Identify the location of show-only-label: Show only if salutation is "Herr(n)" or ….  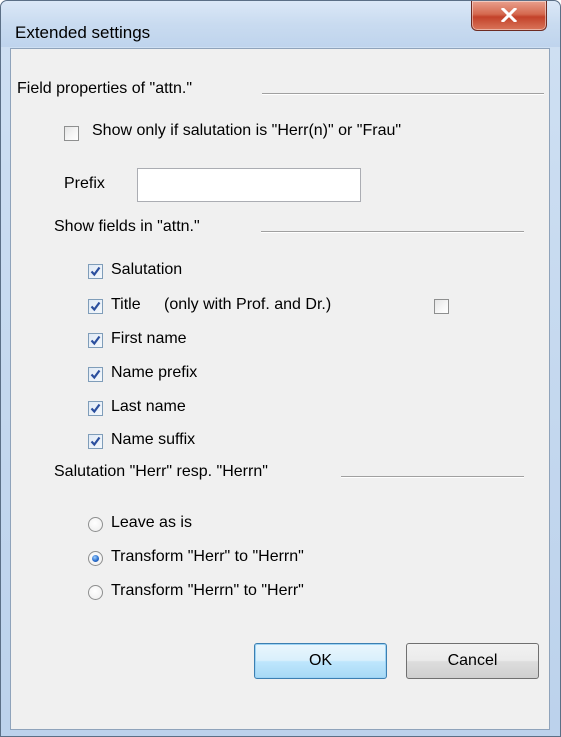
(246, 131).